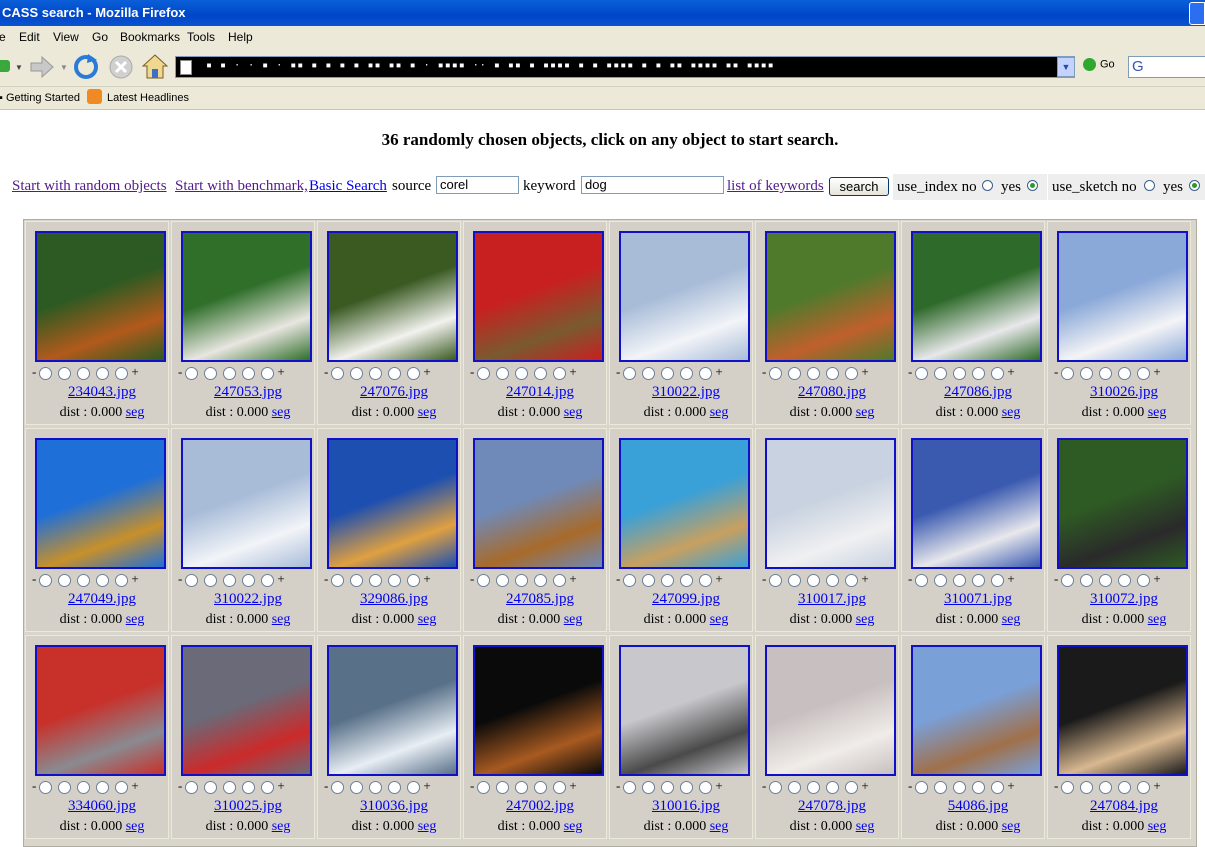 The image size is (1205, 847). Describe the element at coordinates (121, 67) in the screenshot. I see `stop-icon` at that location.